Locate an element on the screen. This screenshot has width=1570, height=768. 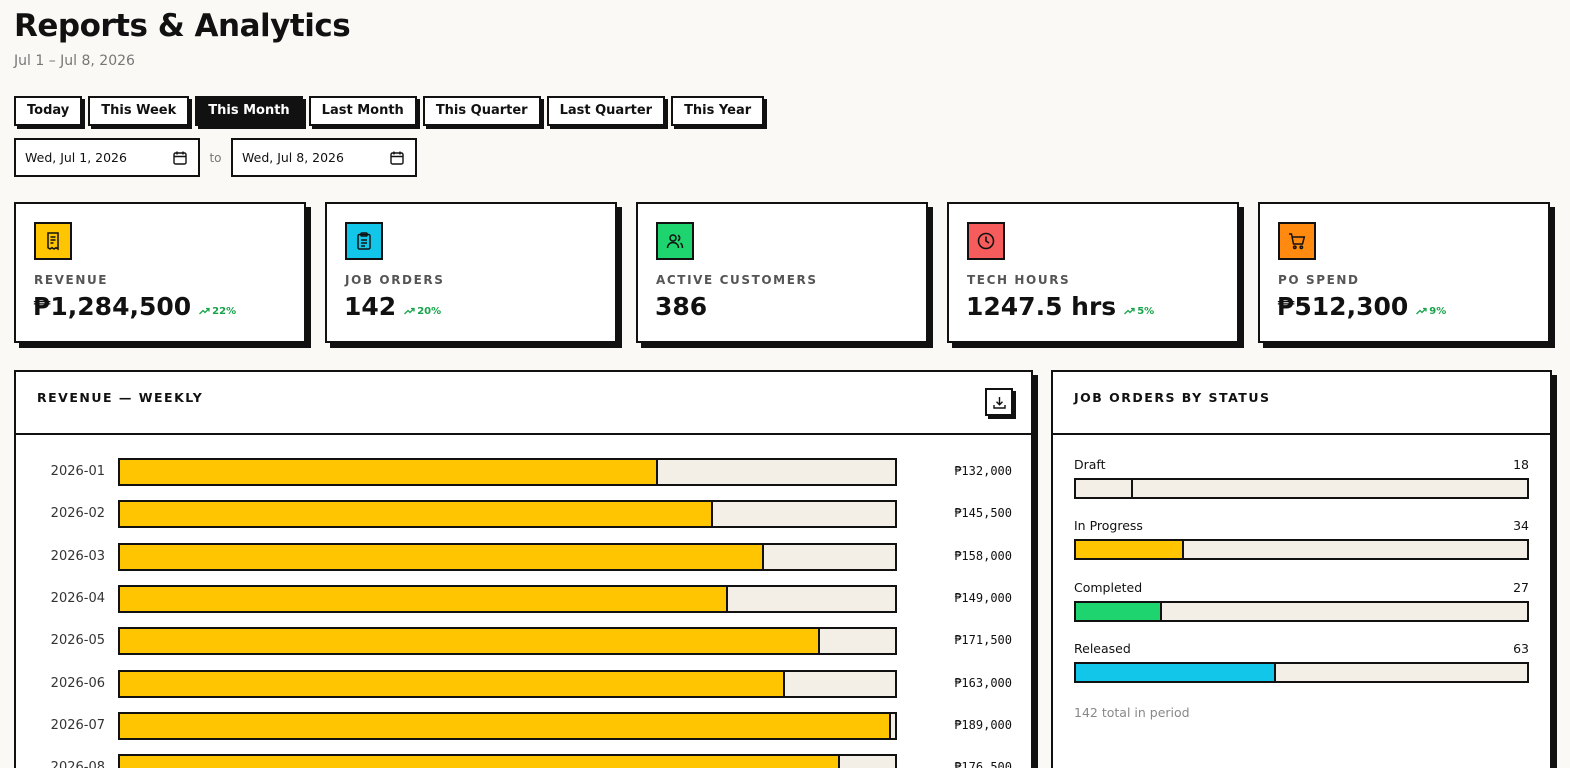
revenue-bar-row: 2026-03 ₱158,000 is located at coordinates (523, 556).